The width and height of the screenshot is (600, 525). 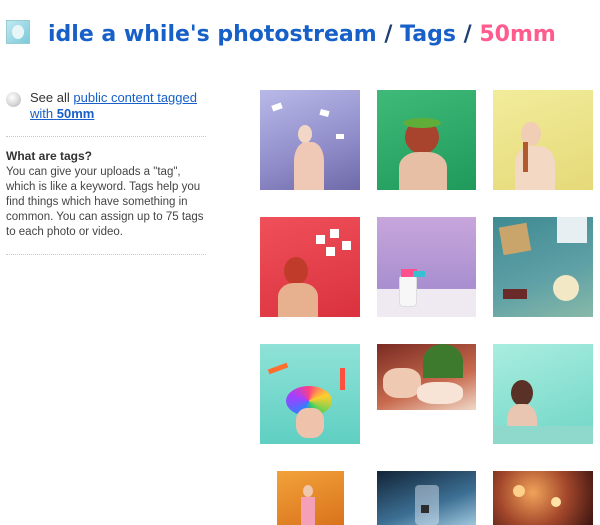 What do you see at coordinates (426, 140) in the screenshot?
I see `photo-woman-flower-crown-green` at bounding box center [426, 140].